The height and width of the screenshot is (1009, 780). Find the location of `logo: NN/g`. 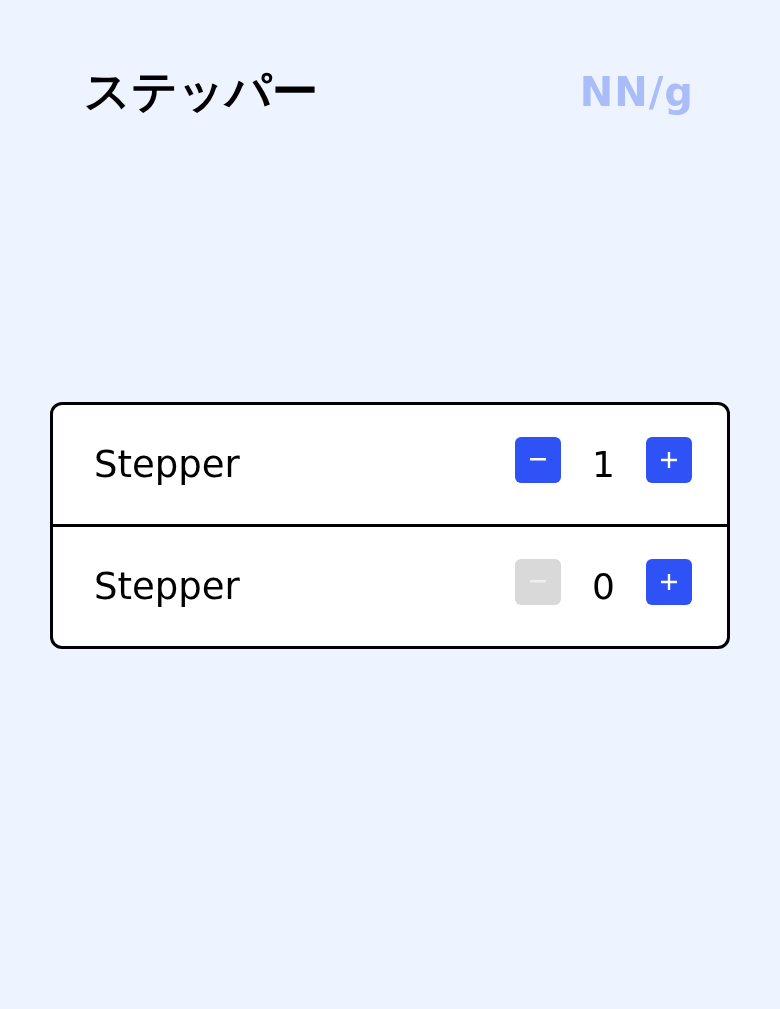

logo: NN/g is located at coordinates (636, 92).